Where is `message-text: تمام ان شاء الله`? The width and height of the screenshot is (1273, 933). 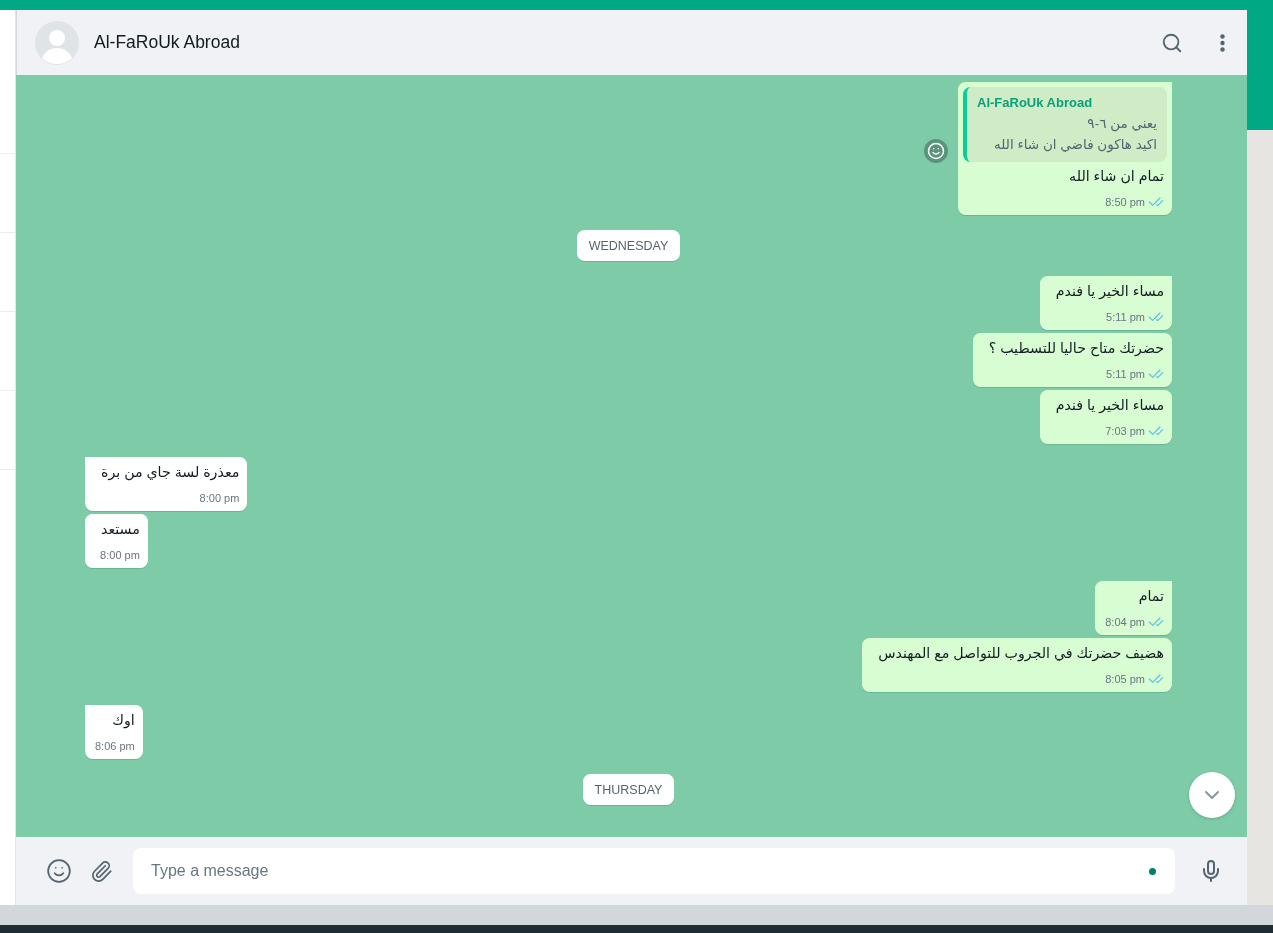 message-text: تمام ان شاء الله is located at coordinates (1116, 176).